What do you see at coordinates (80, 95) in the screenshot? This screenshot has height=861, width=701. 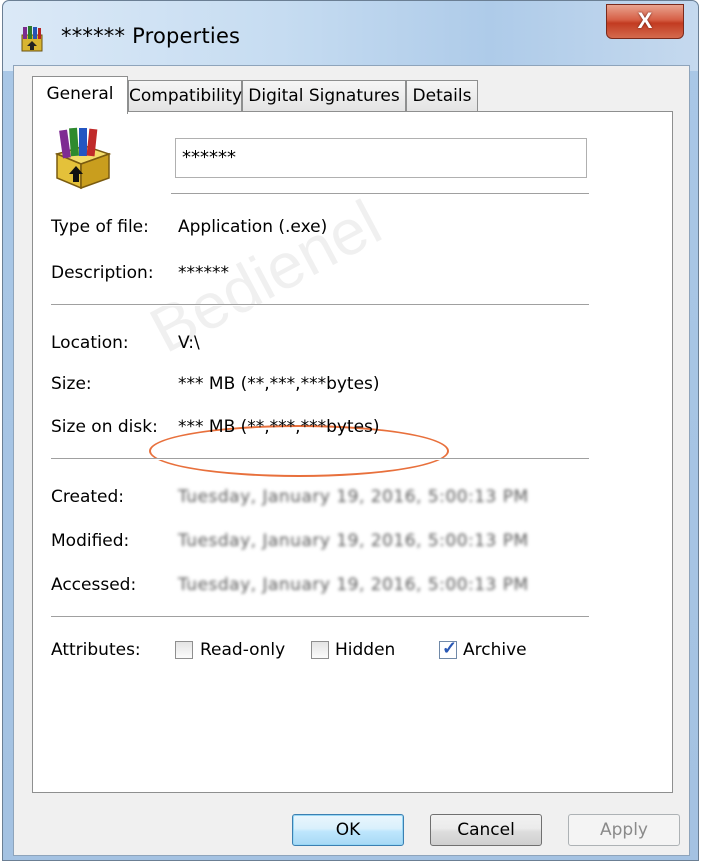 I see `tab-general: General` at bounding box center [80, 95].